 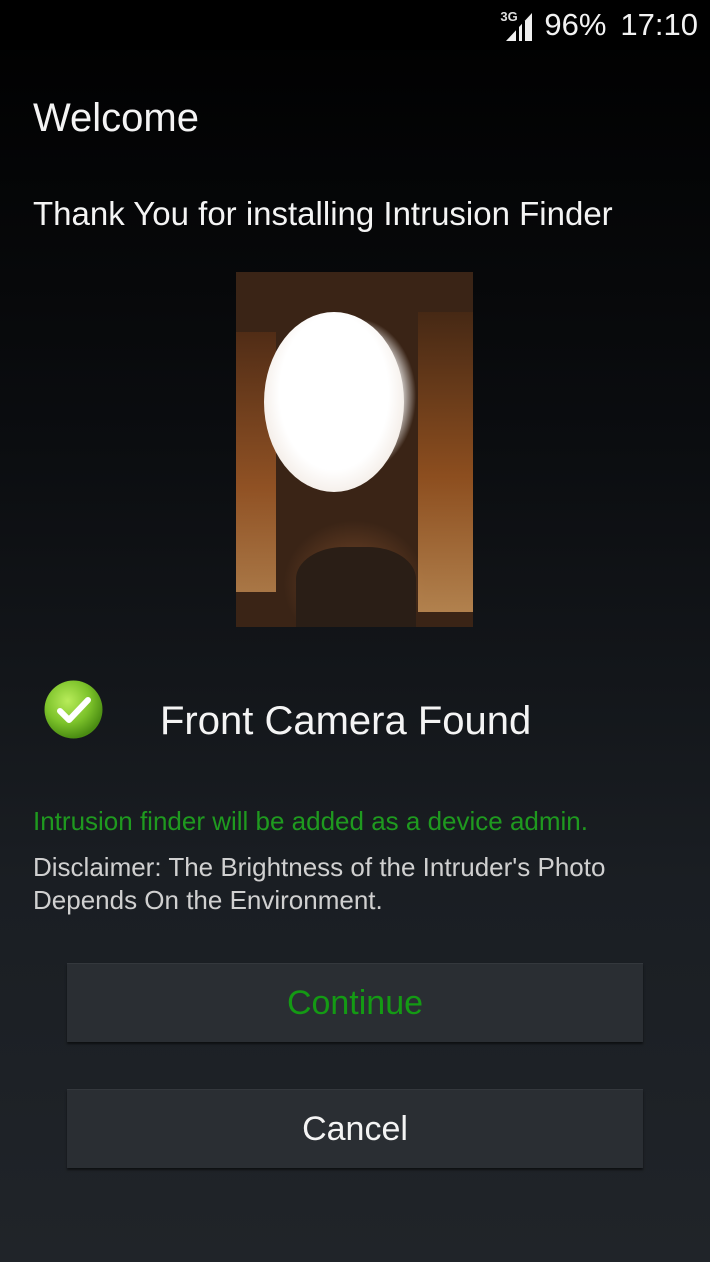 What do you see at coordinates (355, 25) in the screenshot?
I see `status-bar: 3G 96% 17:10` at bounding box center [355, 25].